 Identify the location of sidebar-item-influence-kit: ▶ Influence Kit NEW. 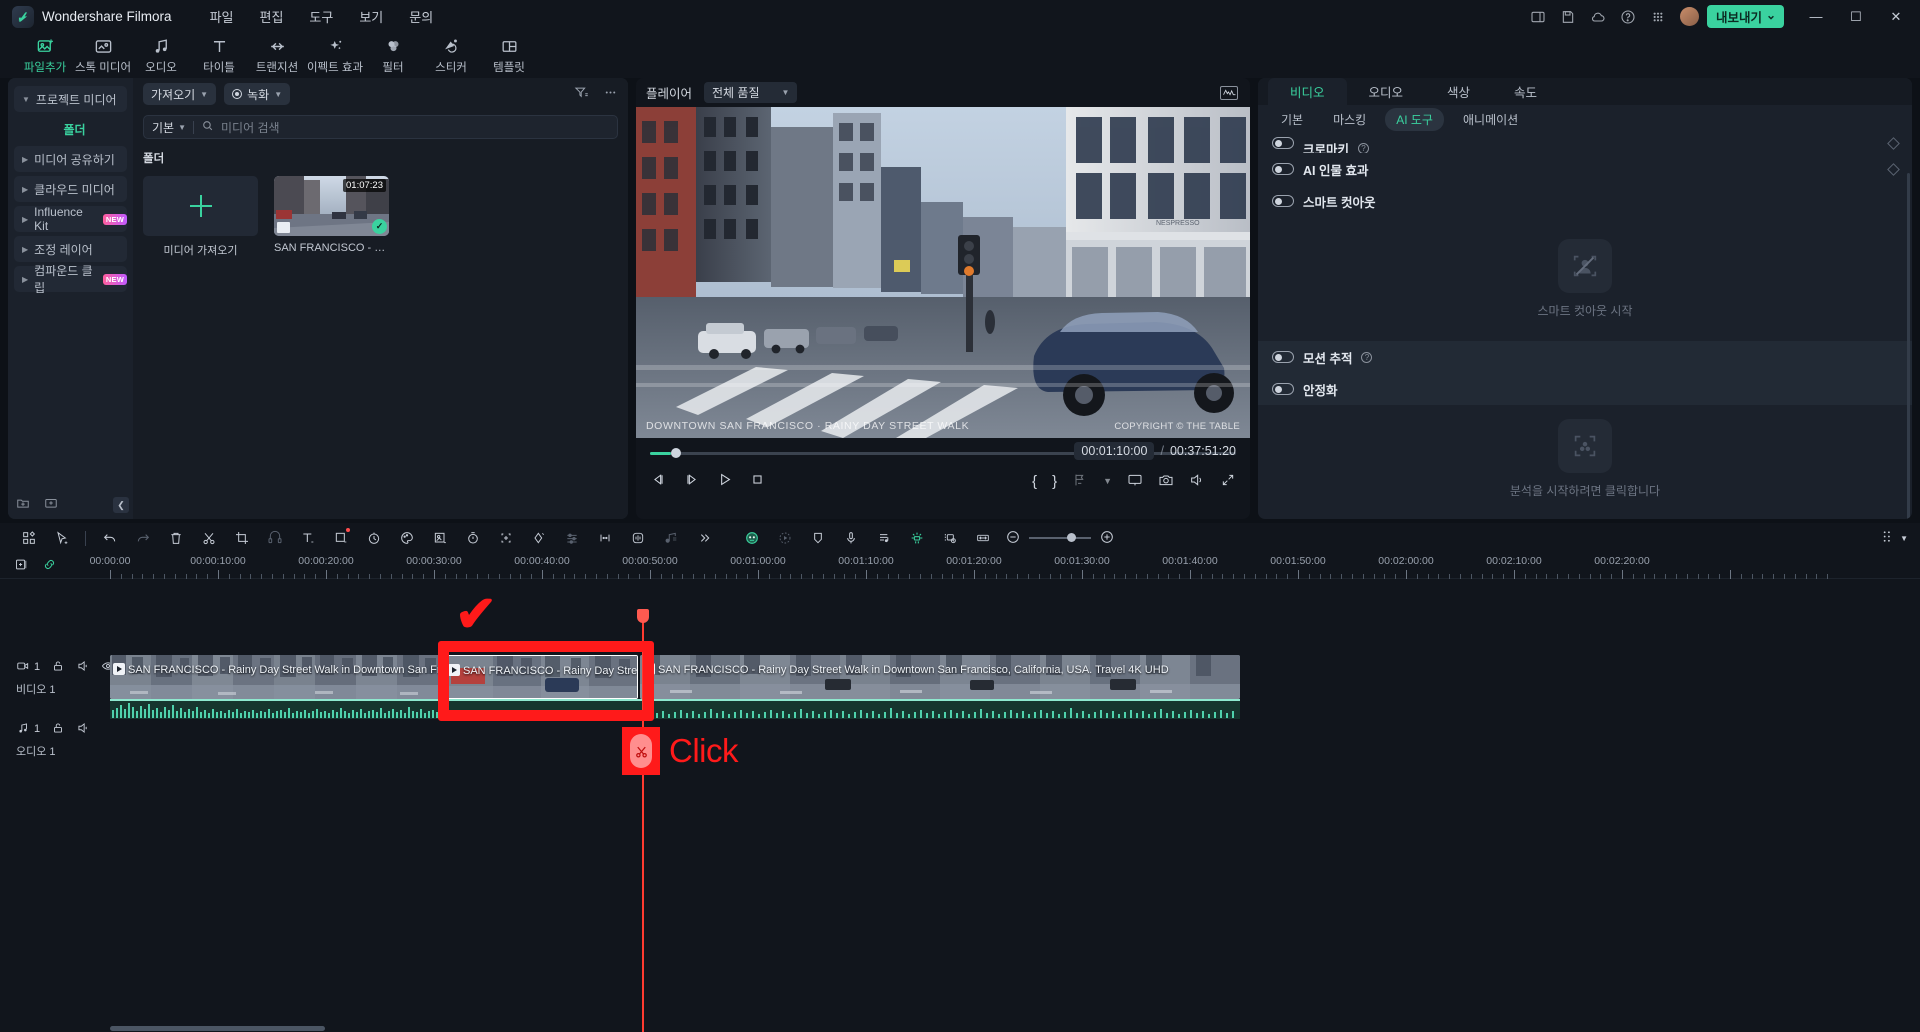
(70, 219).